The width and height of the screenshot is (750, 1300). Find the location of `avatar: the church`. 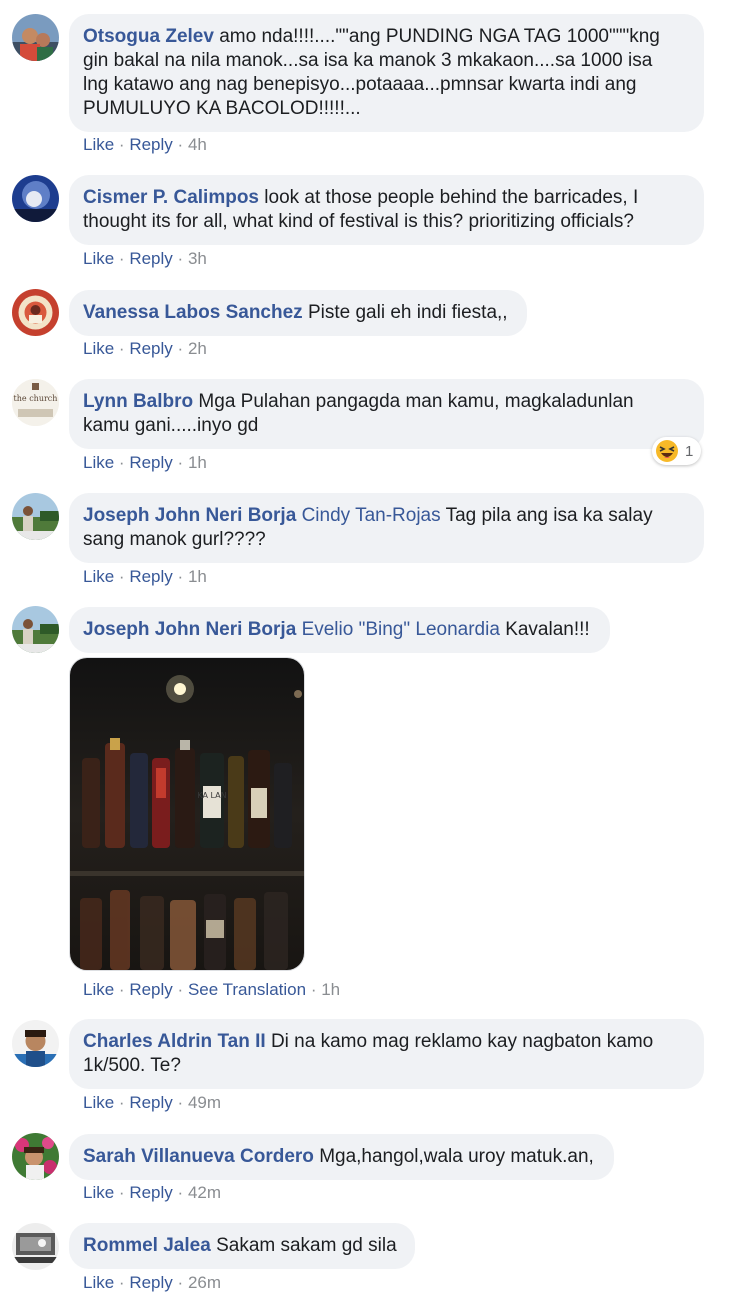

avatar: the church is located at coordinates (35, 402).